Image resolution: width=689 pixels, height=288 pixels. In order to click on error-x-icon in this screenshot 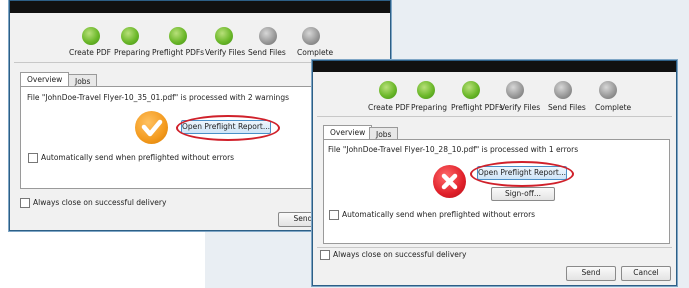, I will do `click(449, 181)`.